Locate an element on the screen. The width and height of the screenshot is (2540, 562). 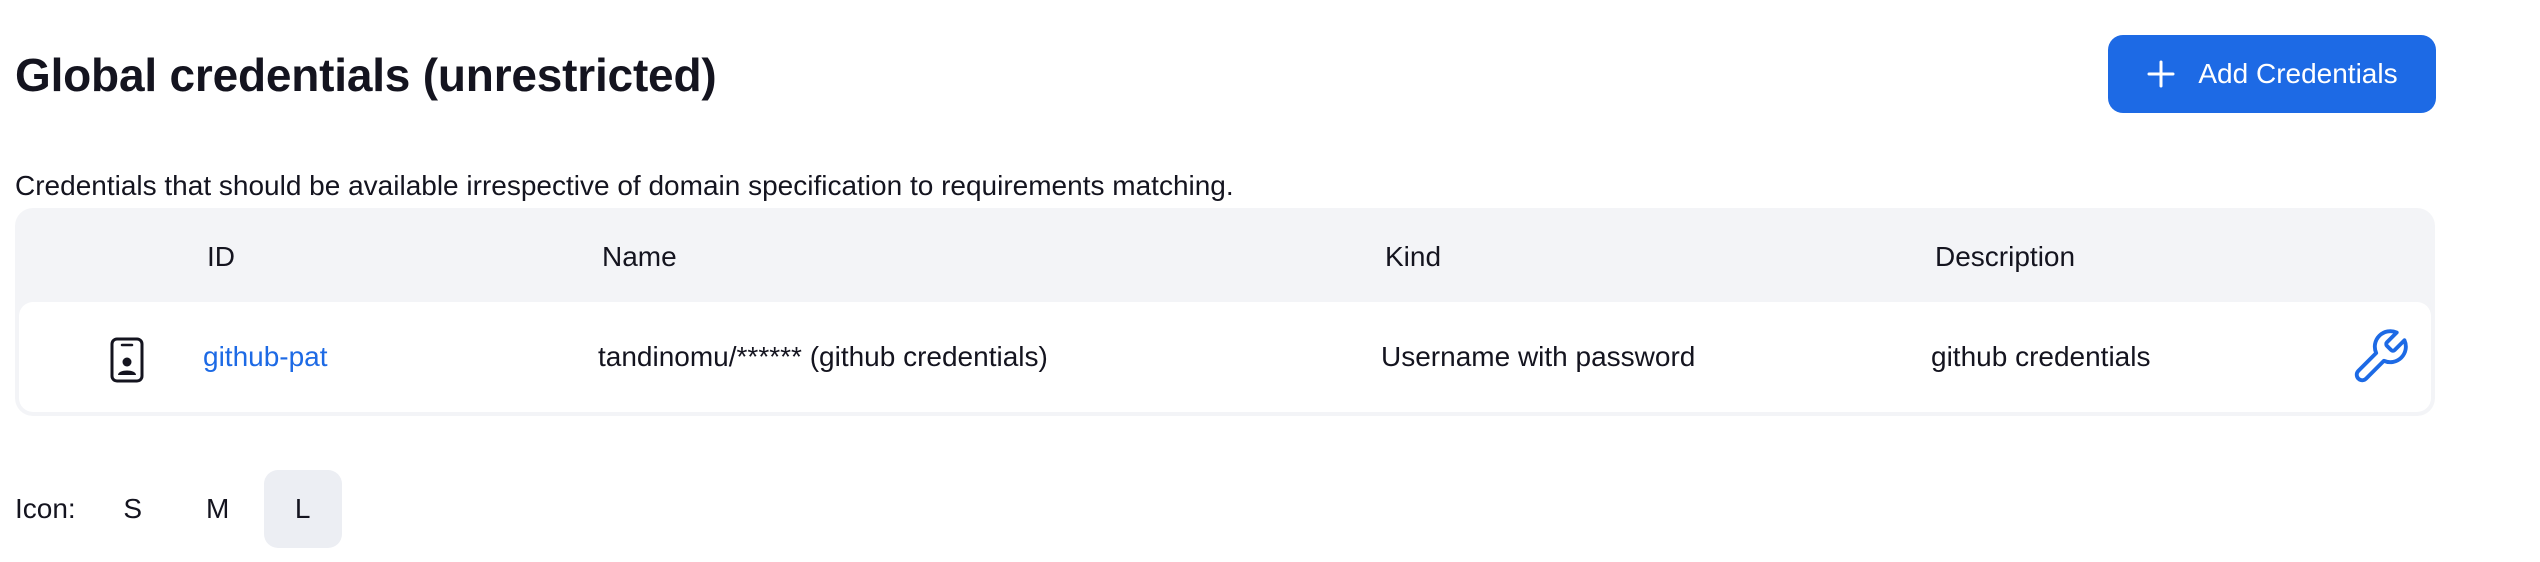
credential-id: github-pat is located at coordinates (265, 357).